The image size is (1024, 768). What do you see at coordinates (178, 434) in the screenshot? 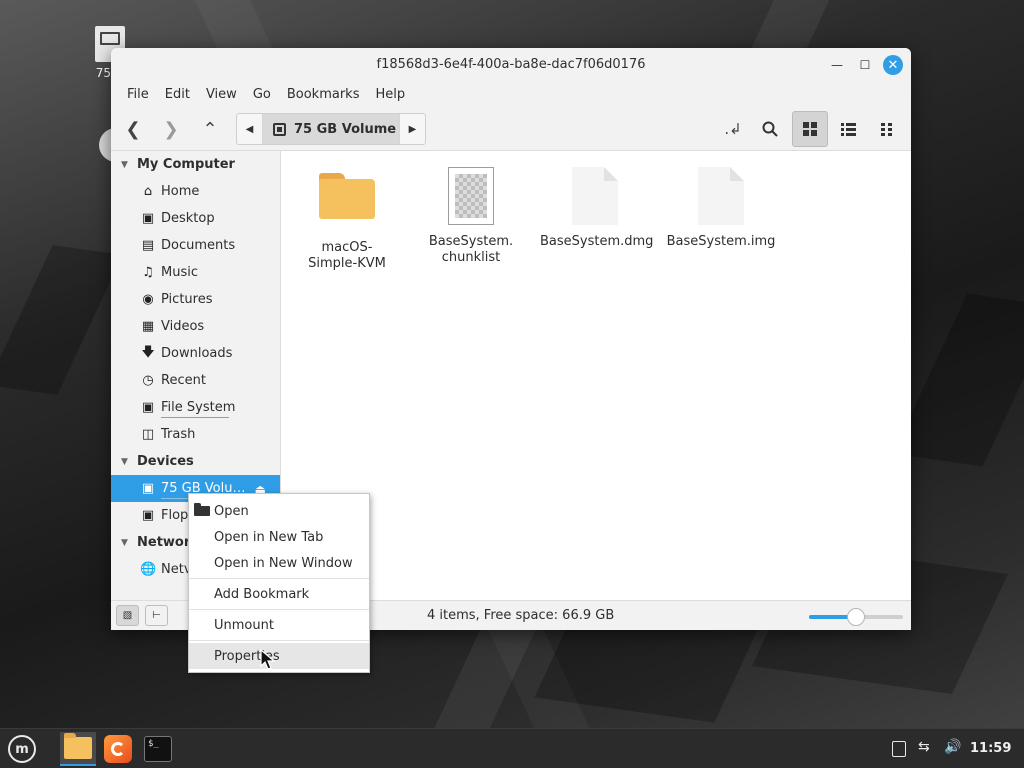
I see `sidebar-item-label: Trash` at bounding box center [178, 434].